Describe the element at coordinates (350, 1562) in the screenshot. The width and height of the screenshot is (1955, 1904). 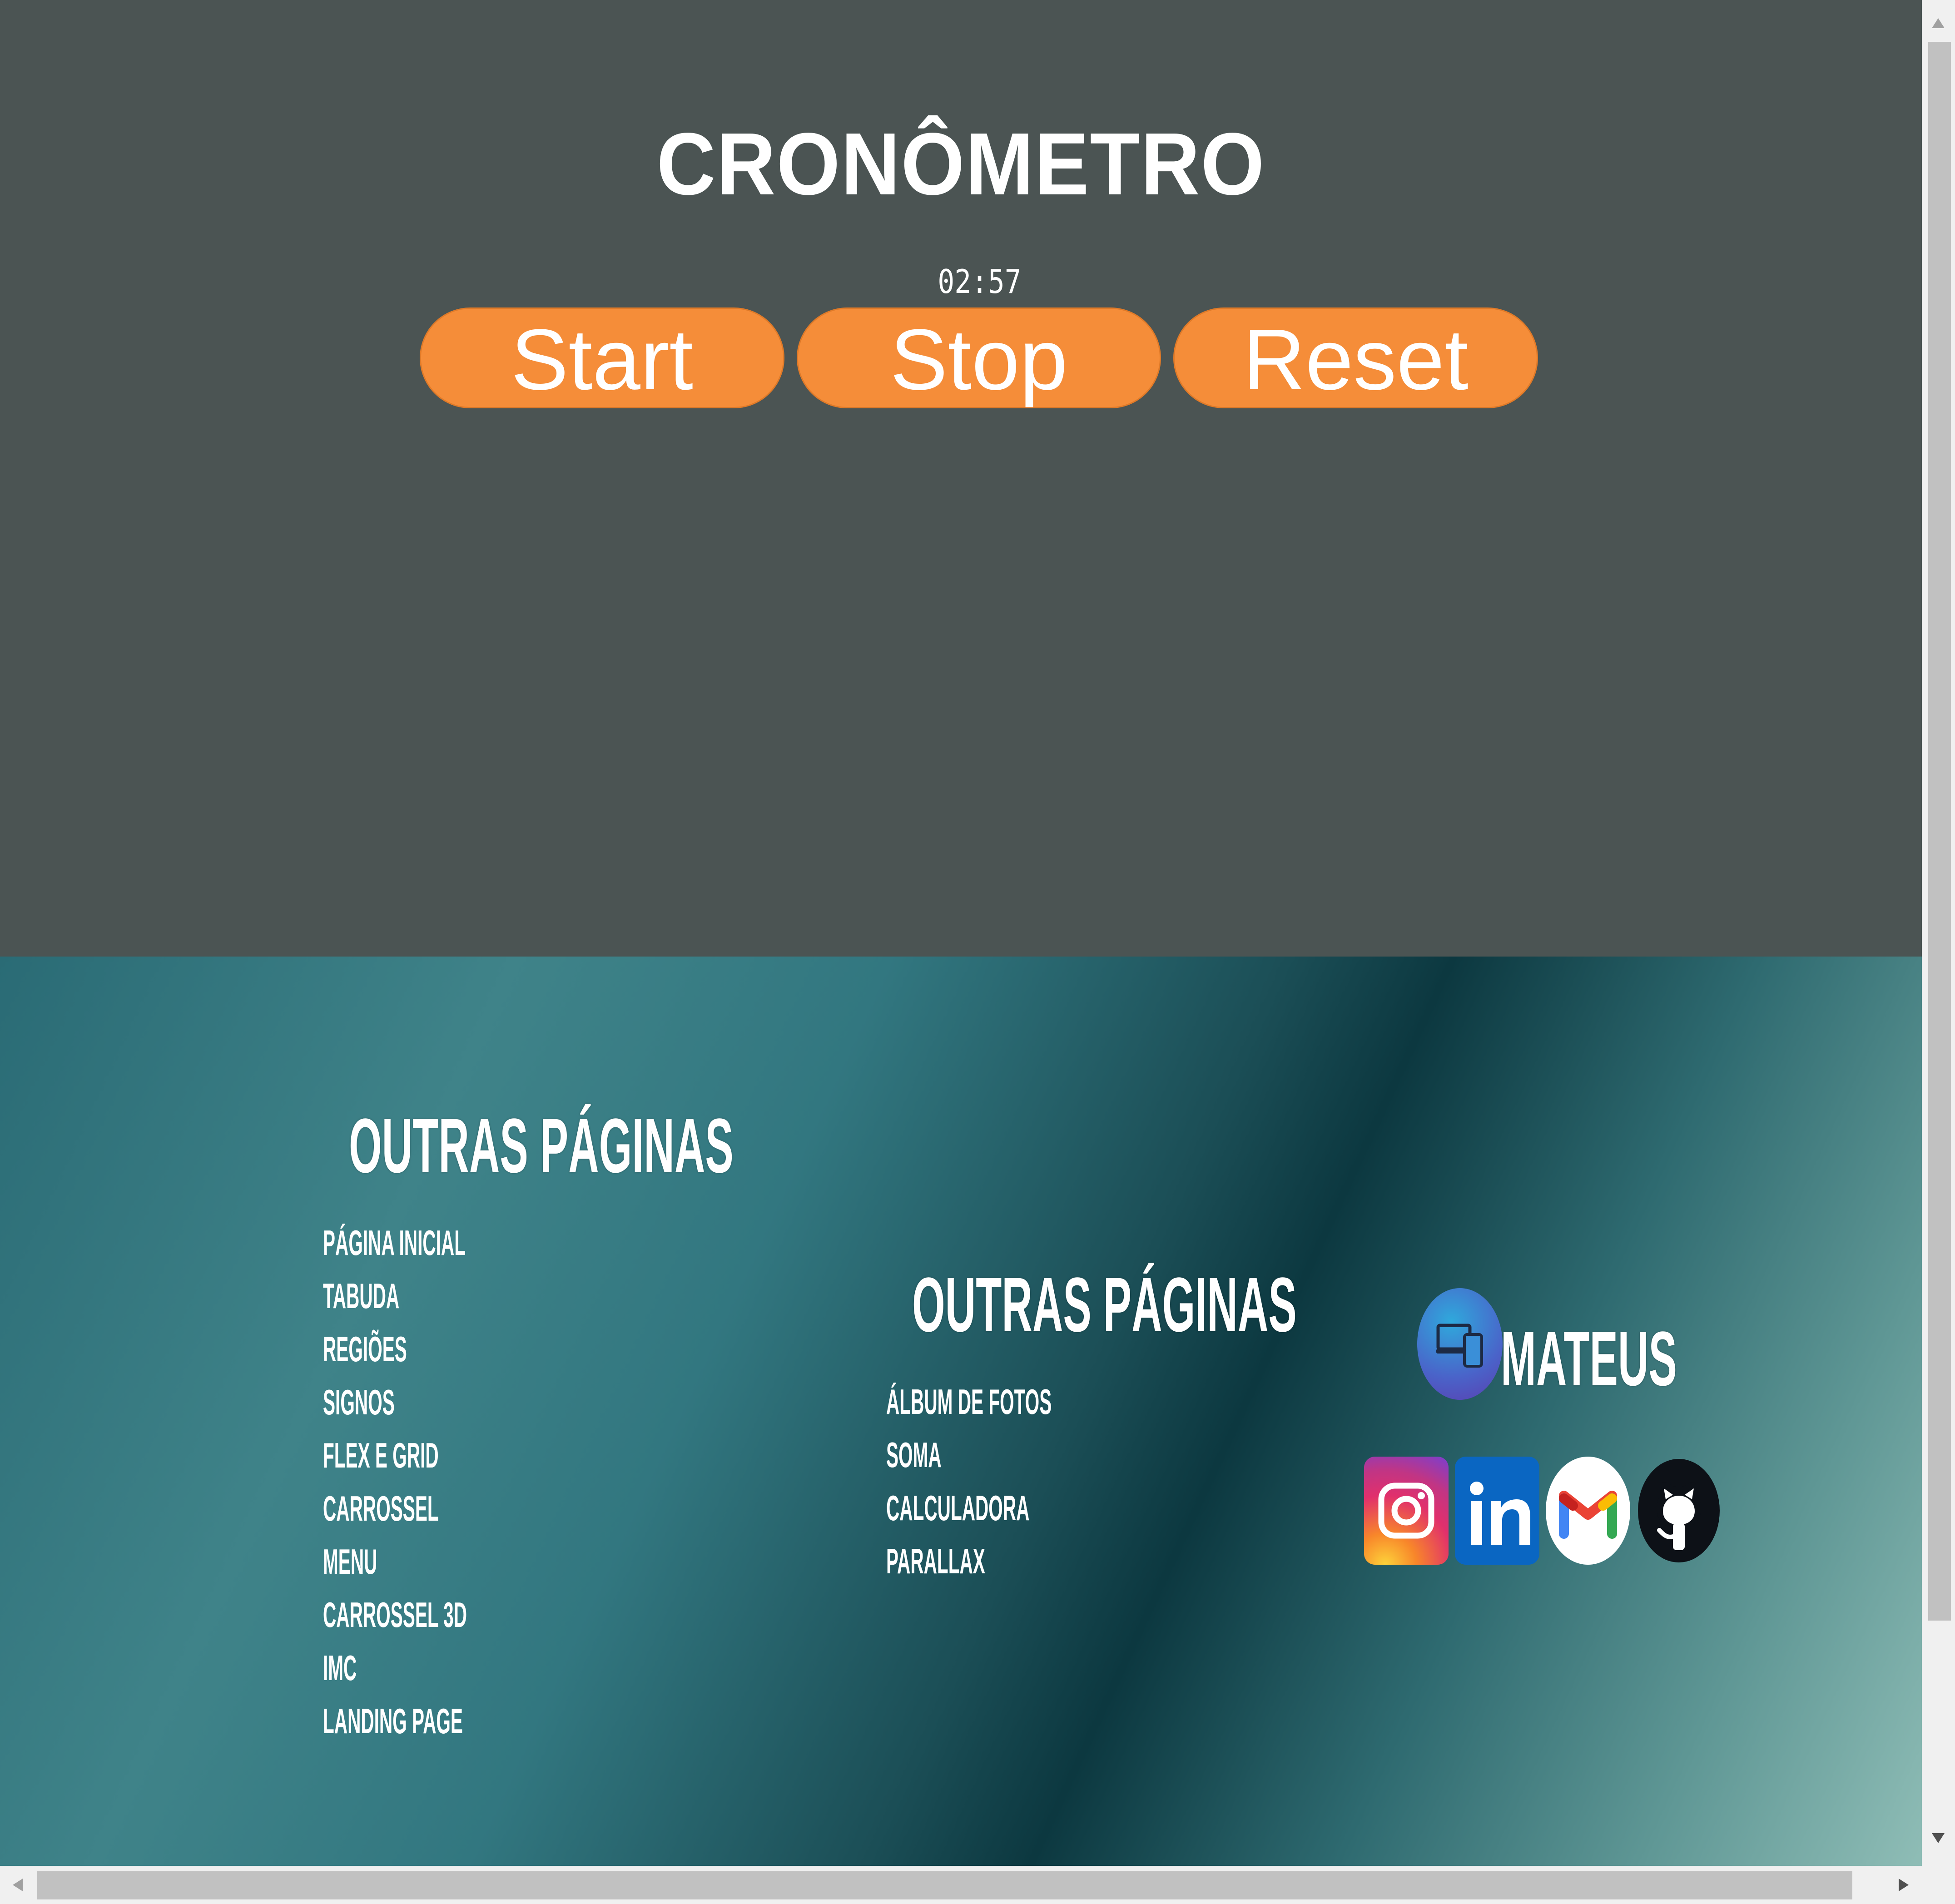
I see `link-menu: MENU` at that location.